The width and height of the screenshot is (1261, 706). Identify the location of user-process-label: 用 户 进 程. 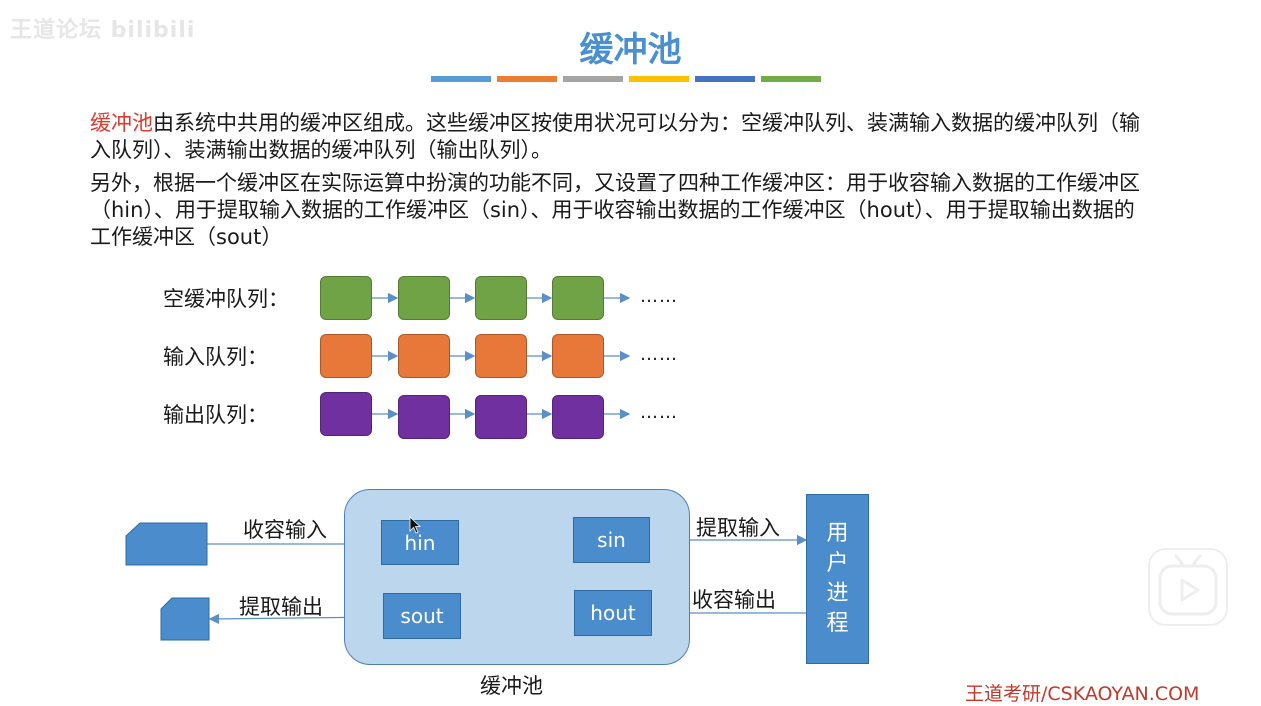
(837, 578).